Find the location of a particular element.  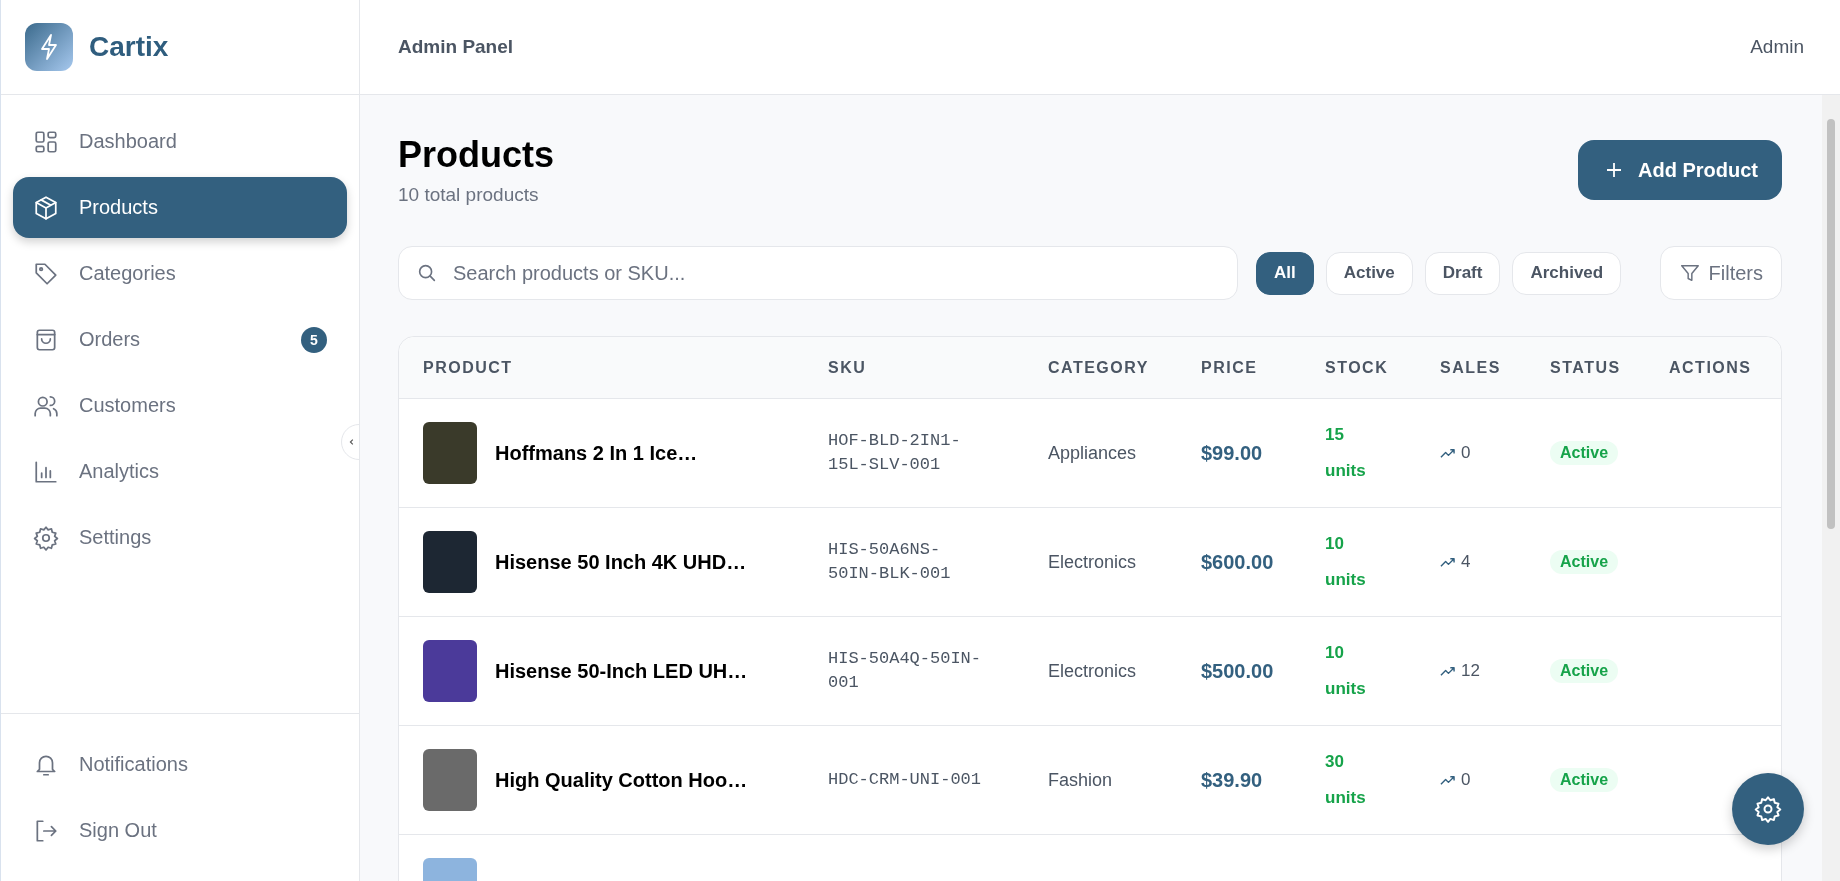

column-header: STATUS is located at coordinates (1585, 367).